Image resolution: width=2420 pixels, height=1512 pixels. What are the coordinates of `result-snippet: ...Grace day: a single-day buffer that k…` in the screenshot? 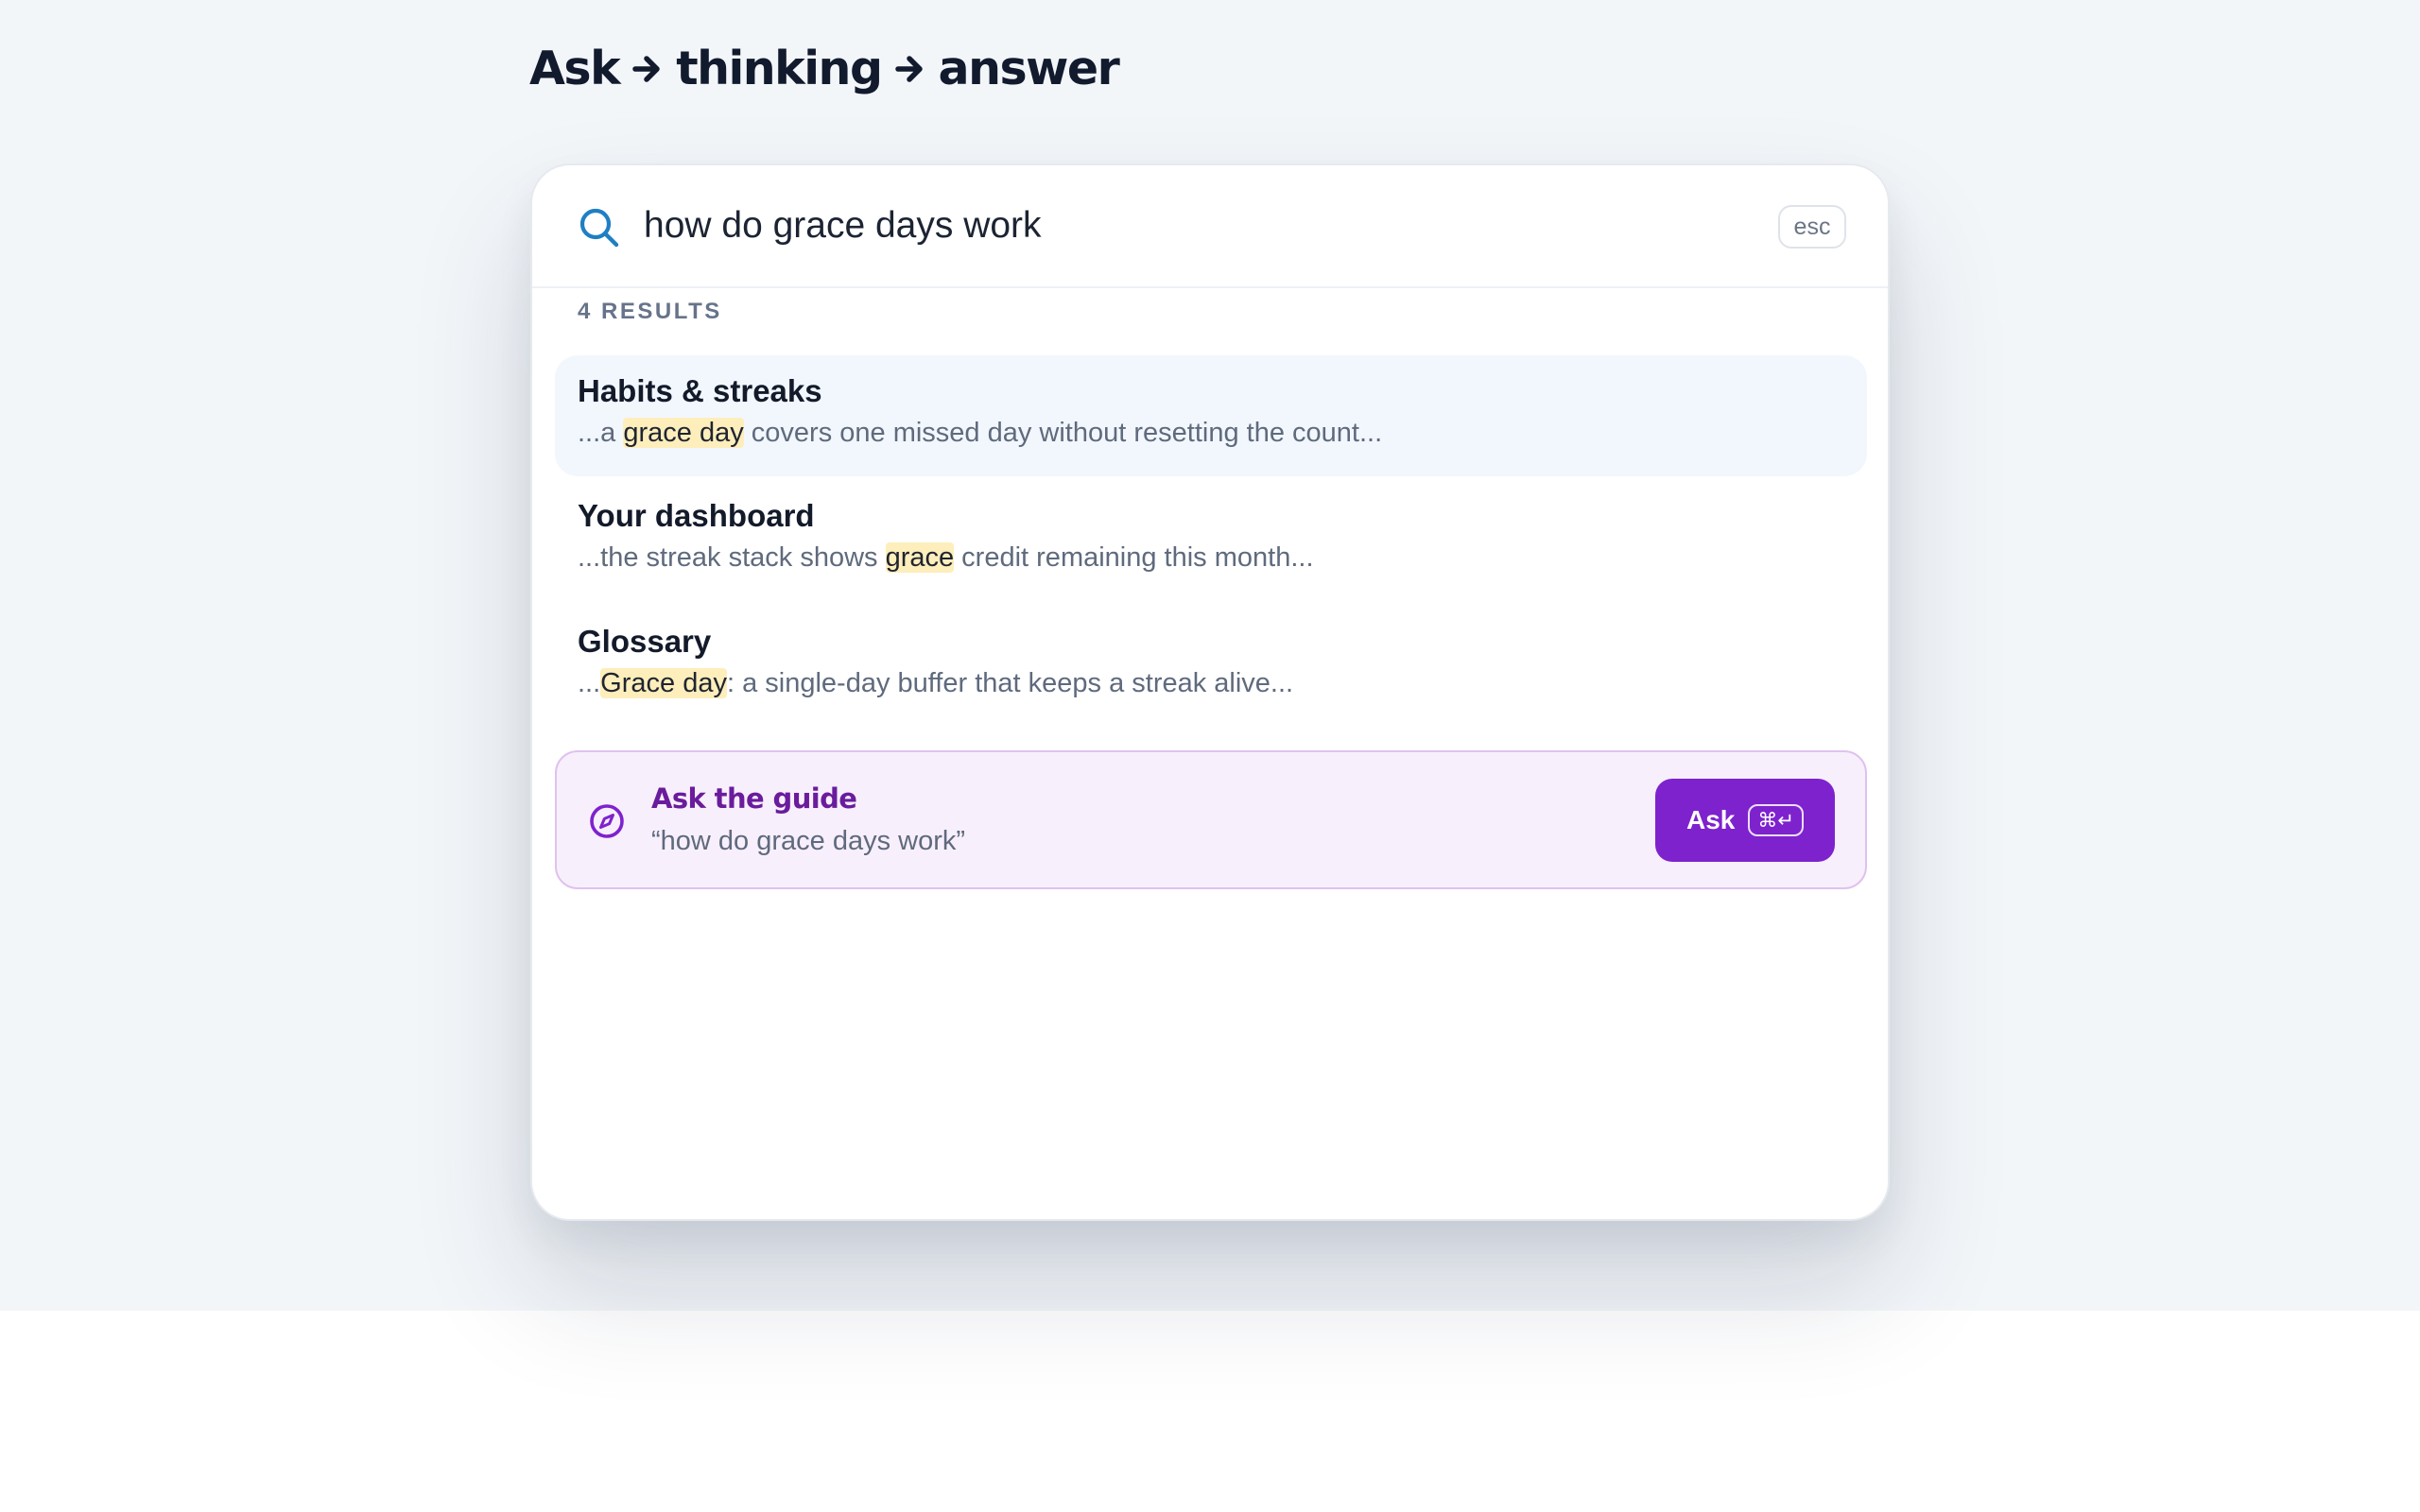 It's located at (1211, 683).